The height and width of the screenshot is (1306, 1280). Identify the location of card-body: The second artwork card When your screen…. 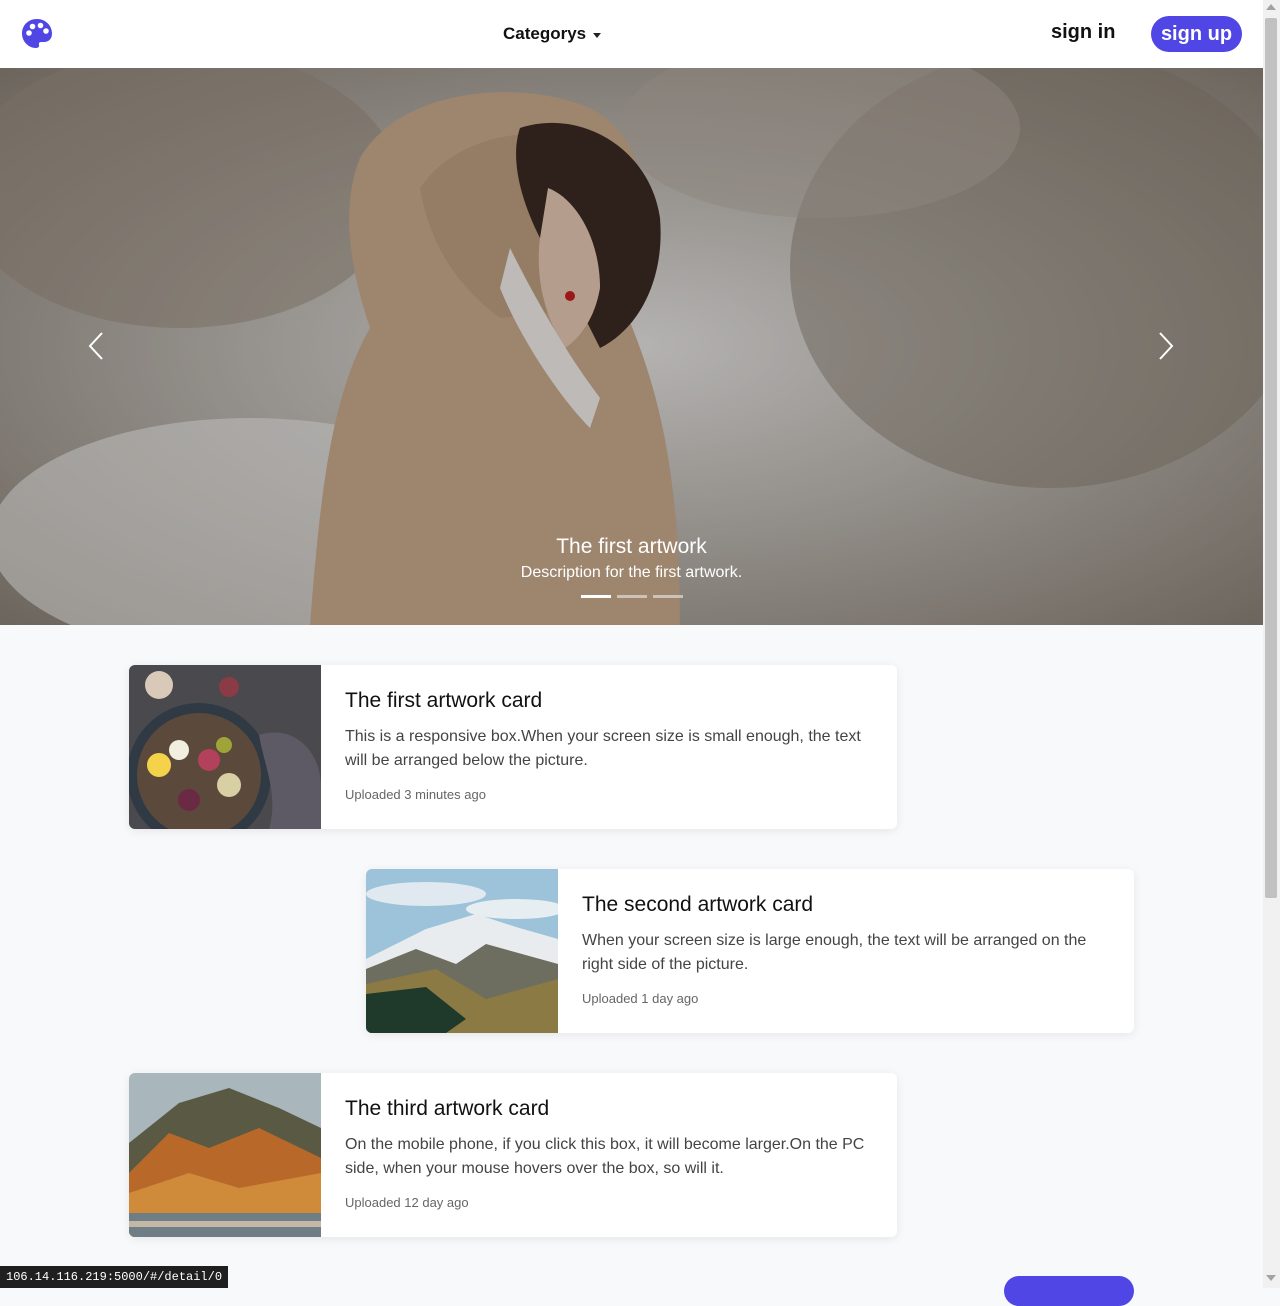
(847, 949).